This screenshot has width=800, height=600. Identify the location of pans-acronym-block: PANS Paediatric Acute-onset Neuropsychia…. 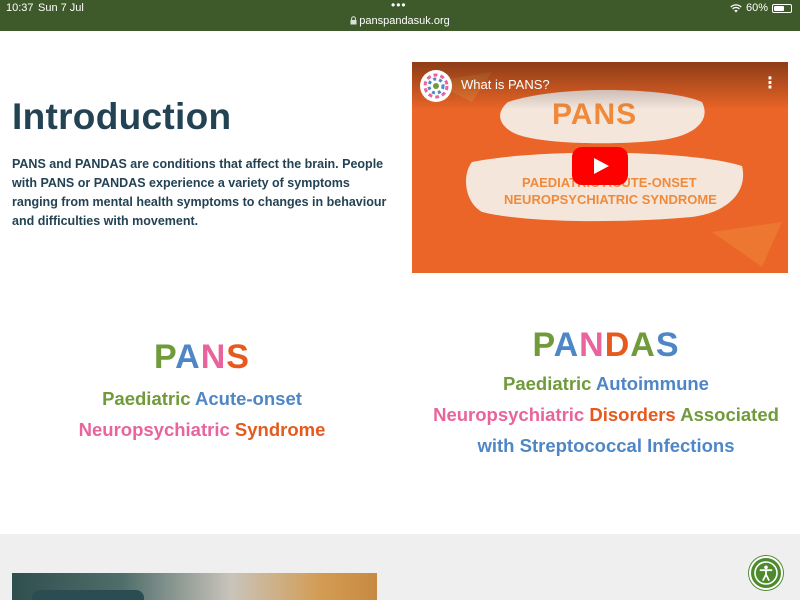
(202, 391).